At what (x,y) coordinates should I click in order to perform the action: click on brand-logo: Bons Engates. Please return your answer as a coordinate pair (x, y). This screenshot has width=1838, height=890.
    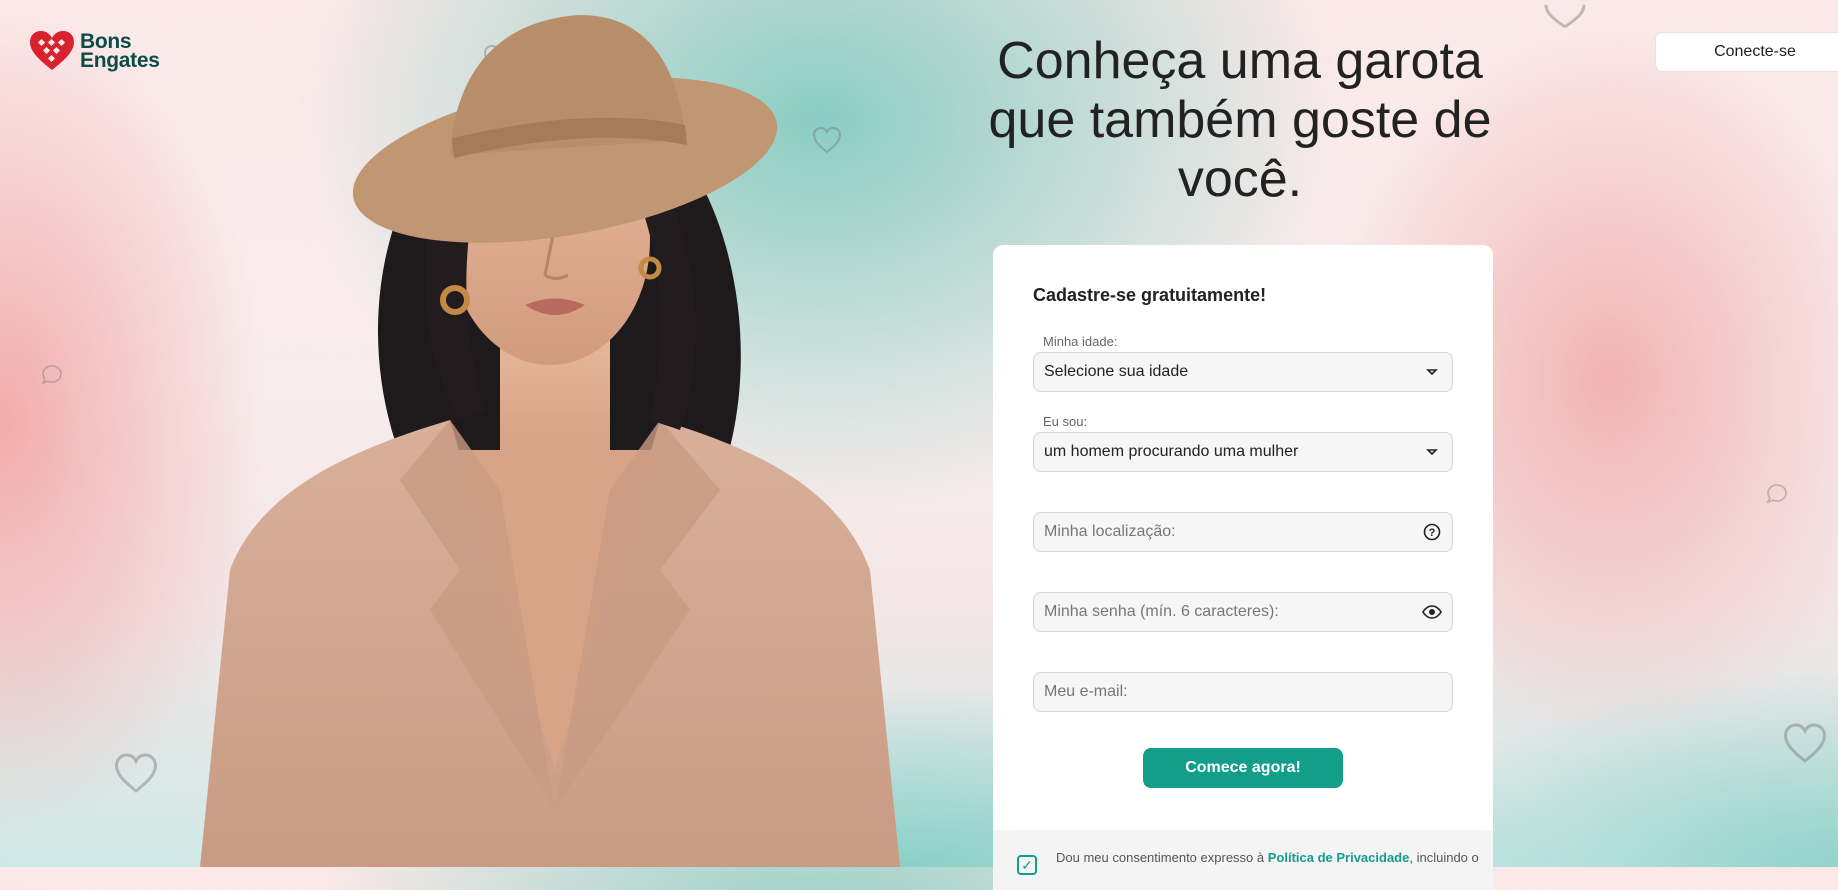
    Looking at the image, I should click on (94, 51).